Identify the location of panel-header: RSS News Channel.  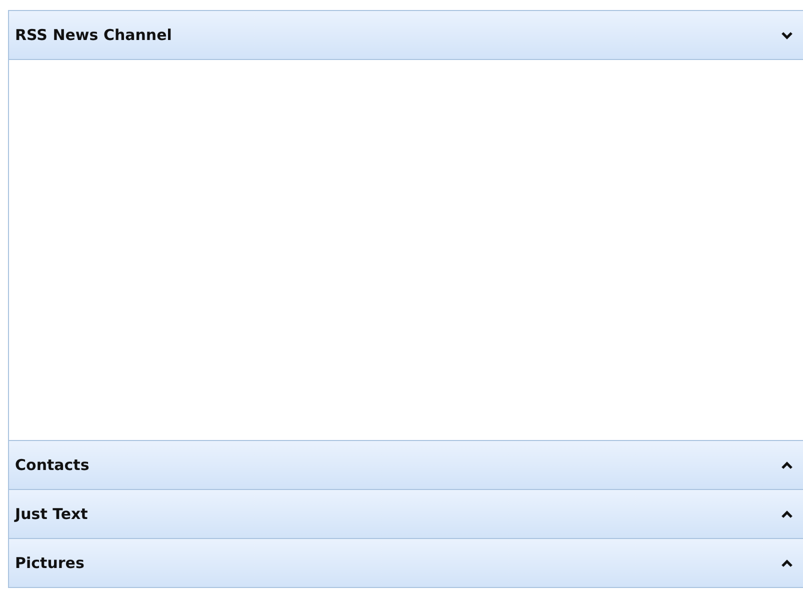
(406, 35).